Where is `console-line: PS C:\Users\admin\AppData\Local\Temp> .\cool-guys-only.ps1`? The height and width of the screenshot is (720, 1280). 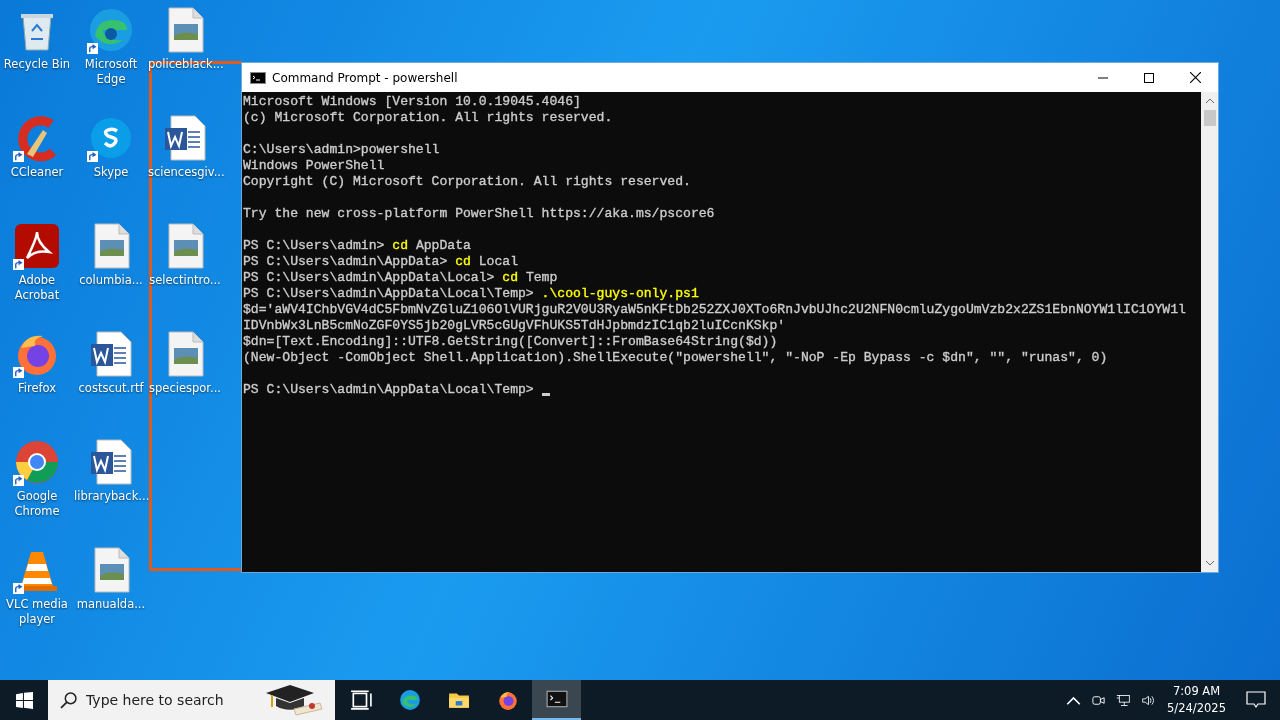 console-line: PS C:\Users\admin\AppData\Local\Temp> .\cool-guys-only.ps1 is located at coordinates (471, 294).